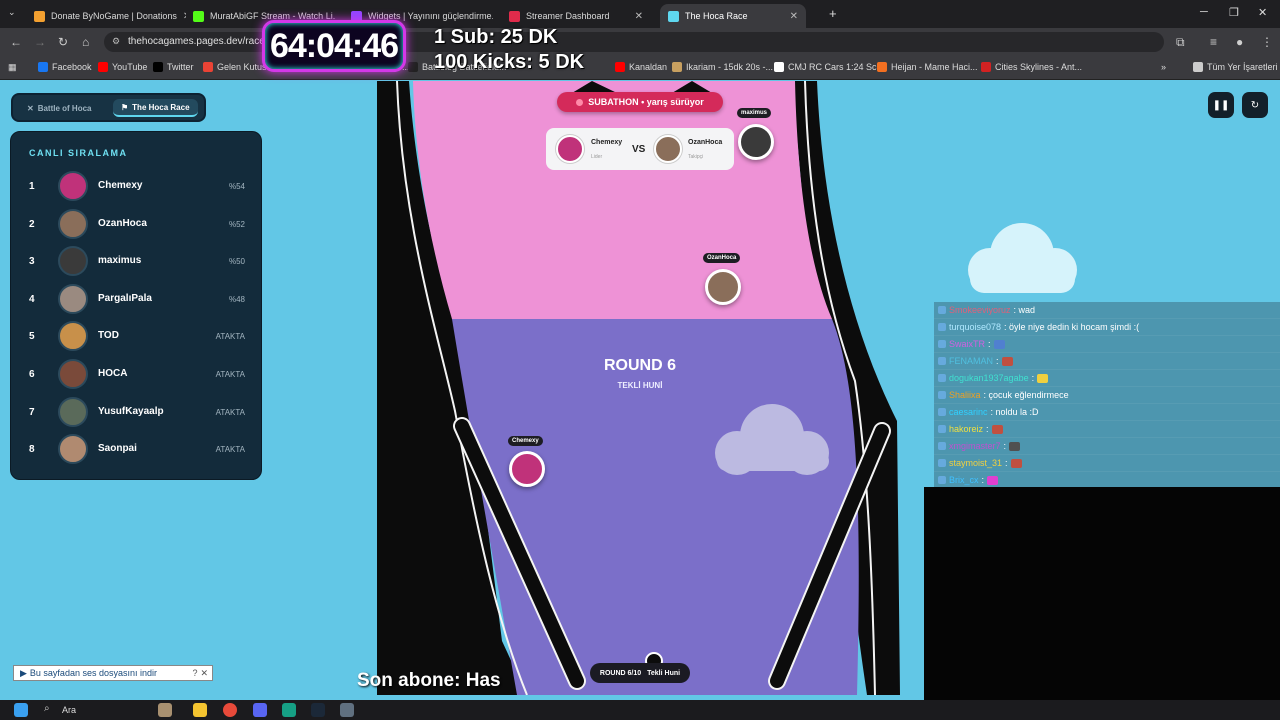 The height and width of the screenshot is (720, 1280). I want to click on calculator-icon, so click(347, 710).